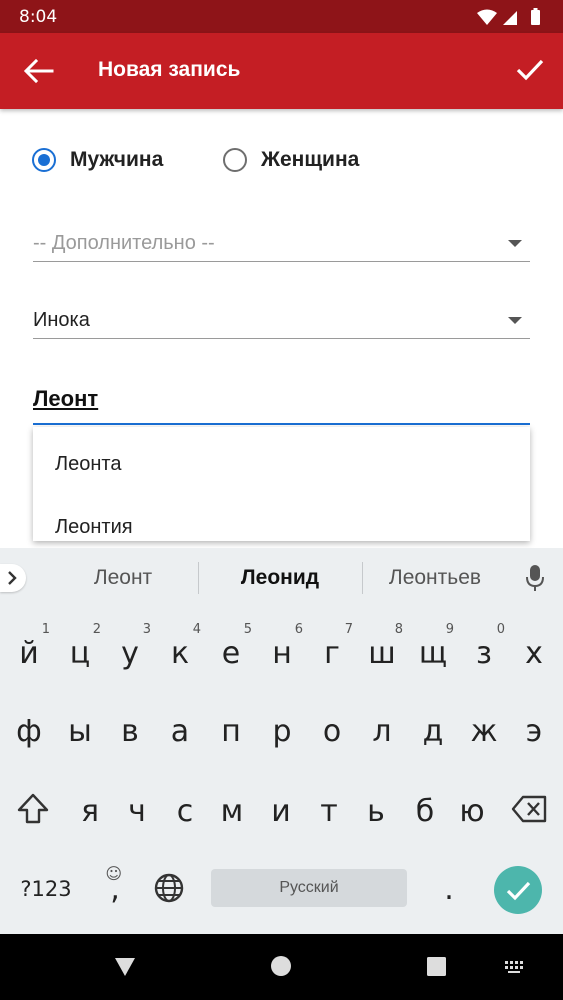 Image resolution: width=563 pixels, height=1000 pixels. I want to click on comma-key: ☺ ,, so click(115, 886).